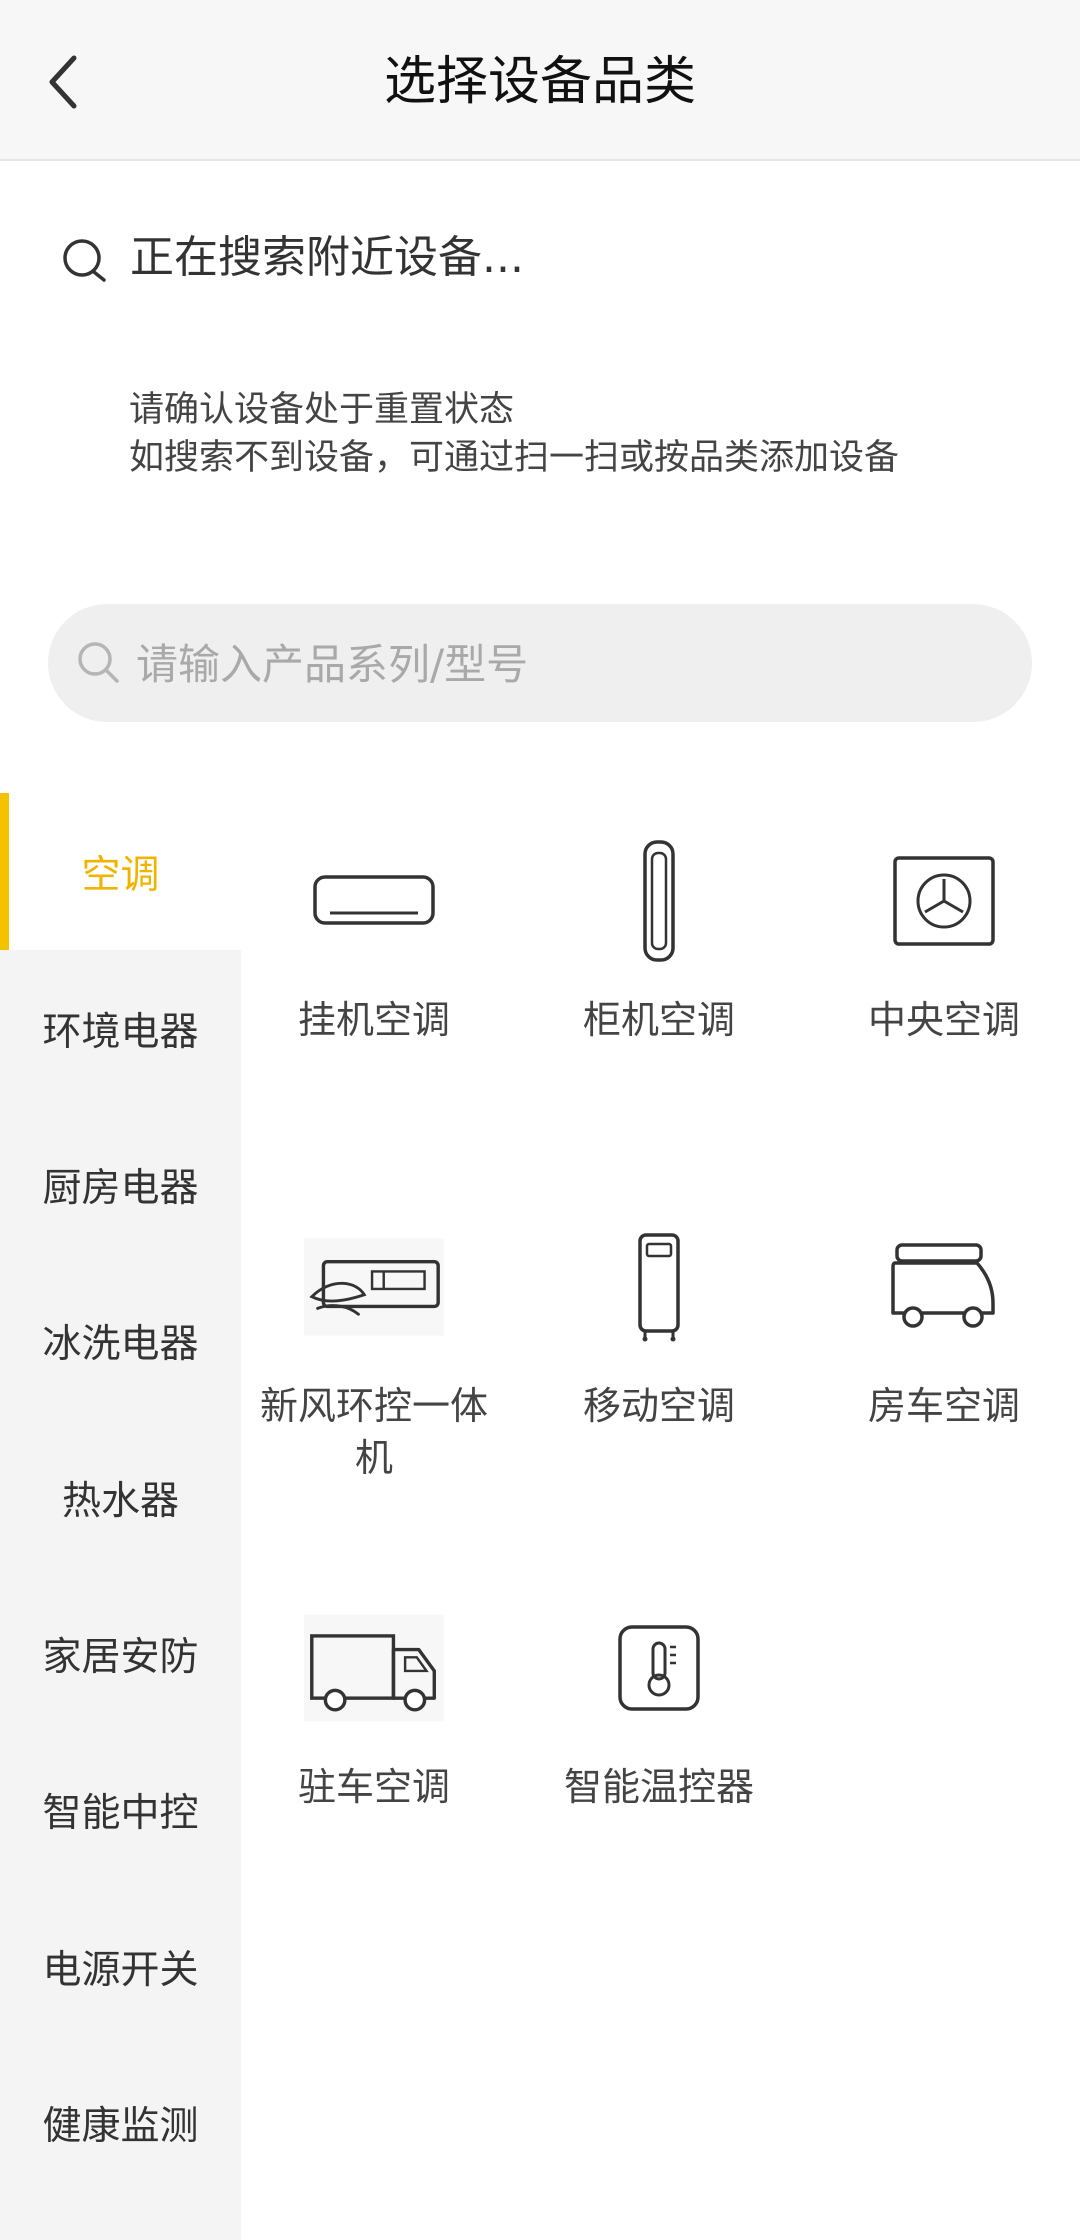  Describe the element at coordinates (4, 871) in the screenshot. I see `active-indicator` at that location.